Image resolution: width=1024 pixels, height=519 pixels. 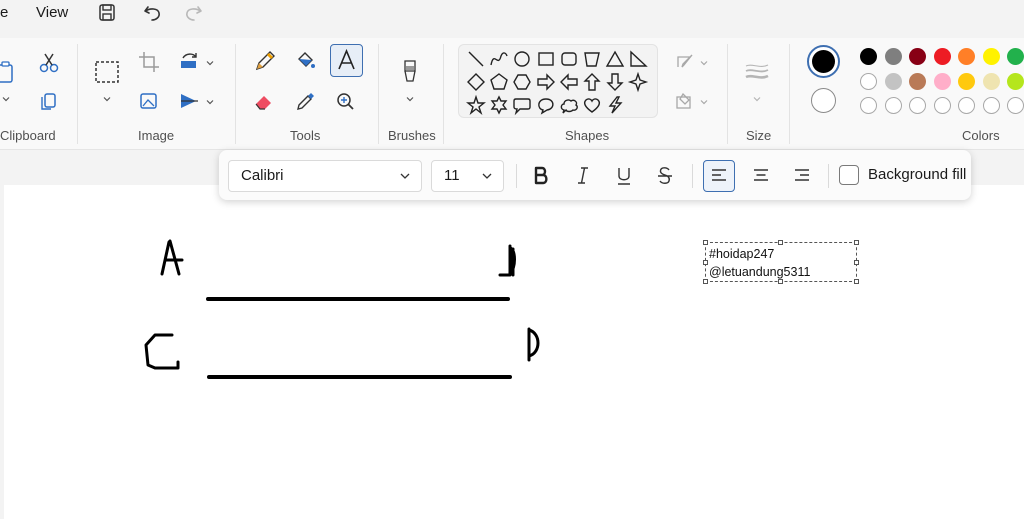 I want to click on menu-file: e, so click(x=4, y=13).